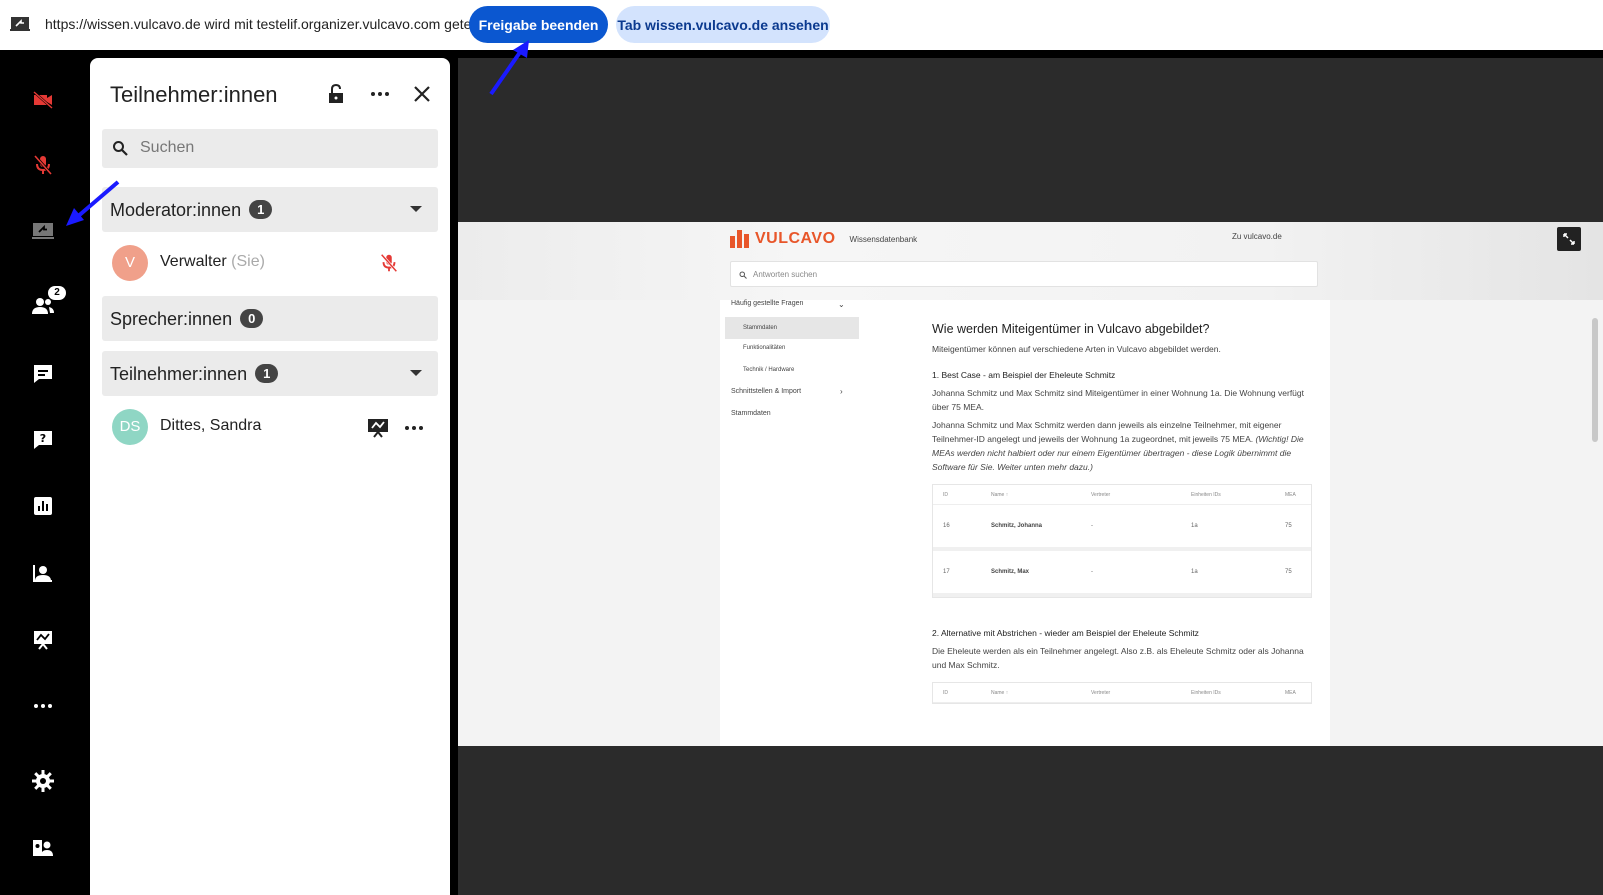 This screenshot has height=895, width=1603. I want to click on section-moderators: Moderator:innen 1, so click(270, 209).